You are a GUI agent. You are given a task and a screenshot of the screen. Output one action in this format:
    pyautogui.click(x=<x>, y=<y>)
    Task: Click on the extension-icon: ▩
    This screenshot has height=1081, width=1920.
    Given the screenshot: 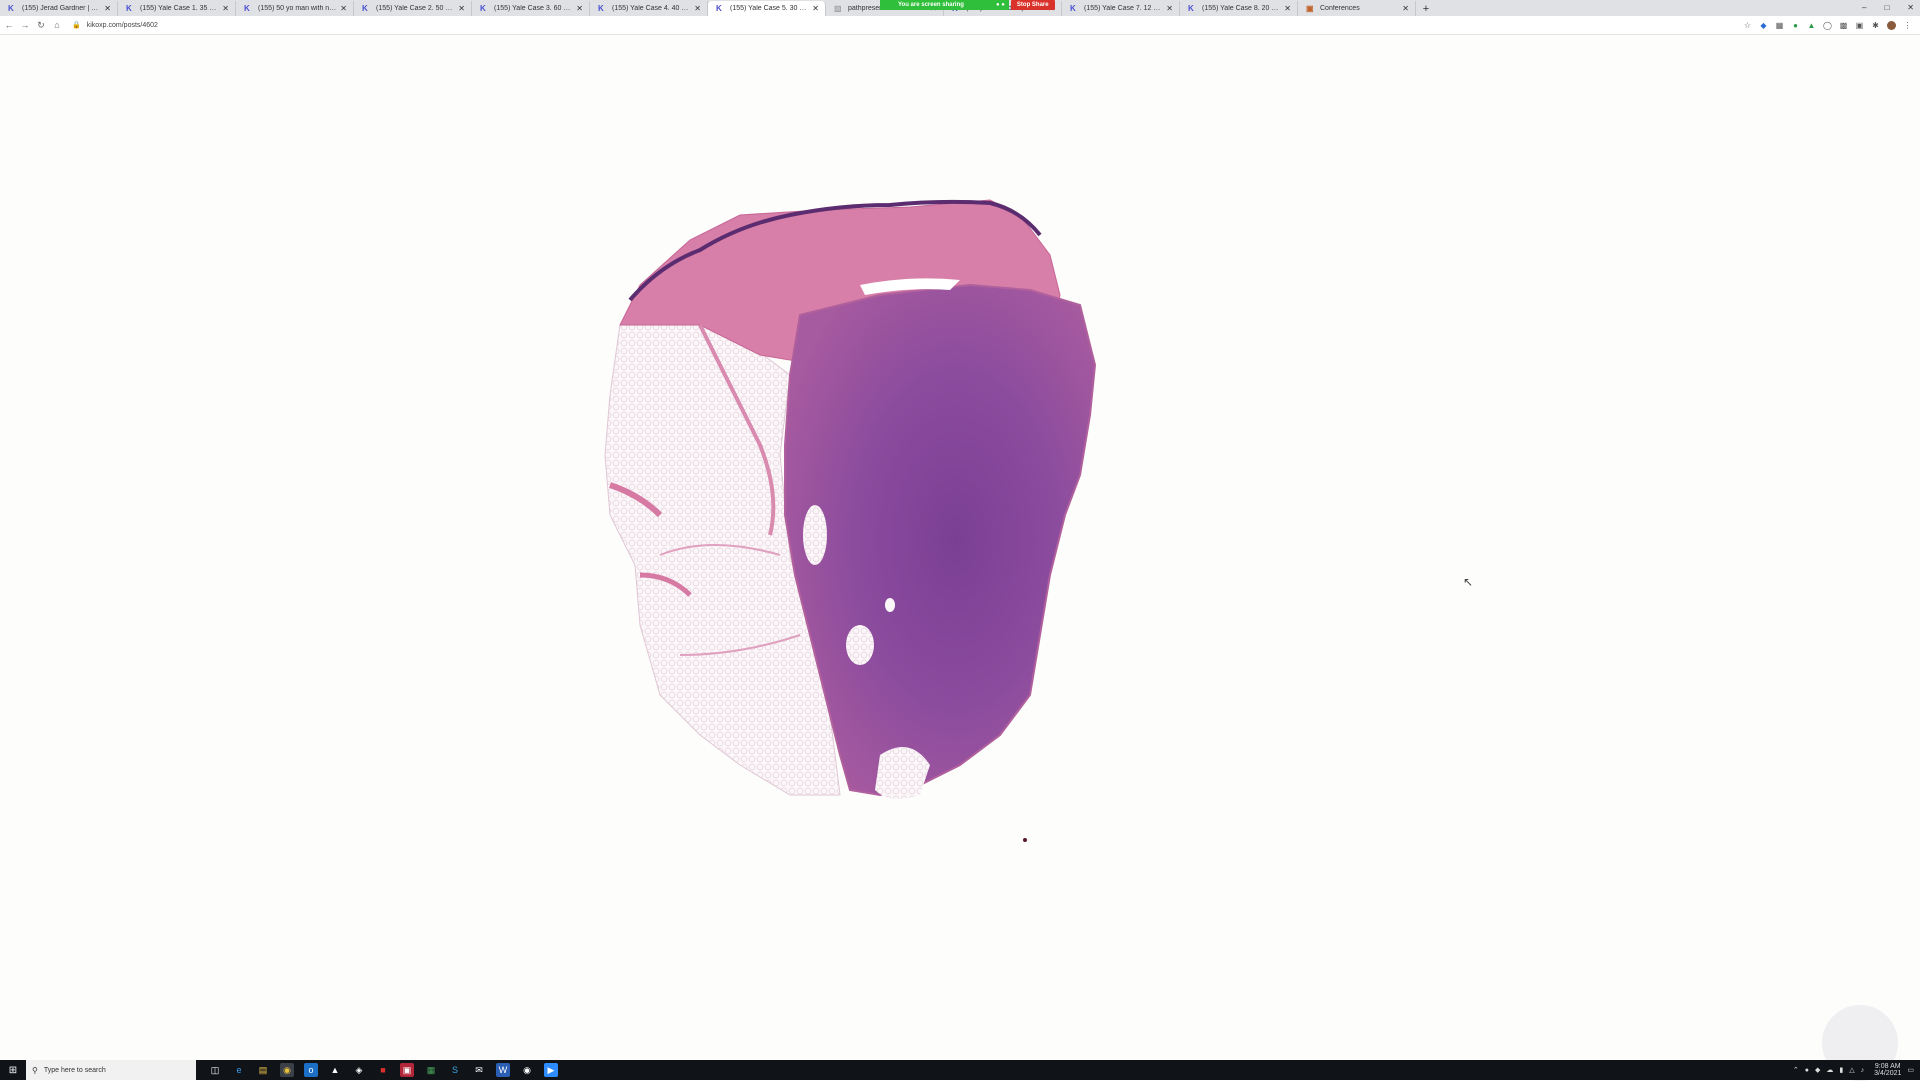 What is the action you would take?
    pyautogui.click(x=1843, y=25)
    